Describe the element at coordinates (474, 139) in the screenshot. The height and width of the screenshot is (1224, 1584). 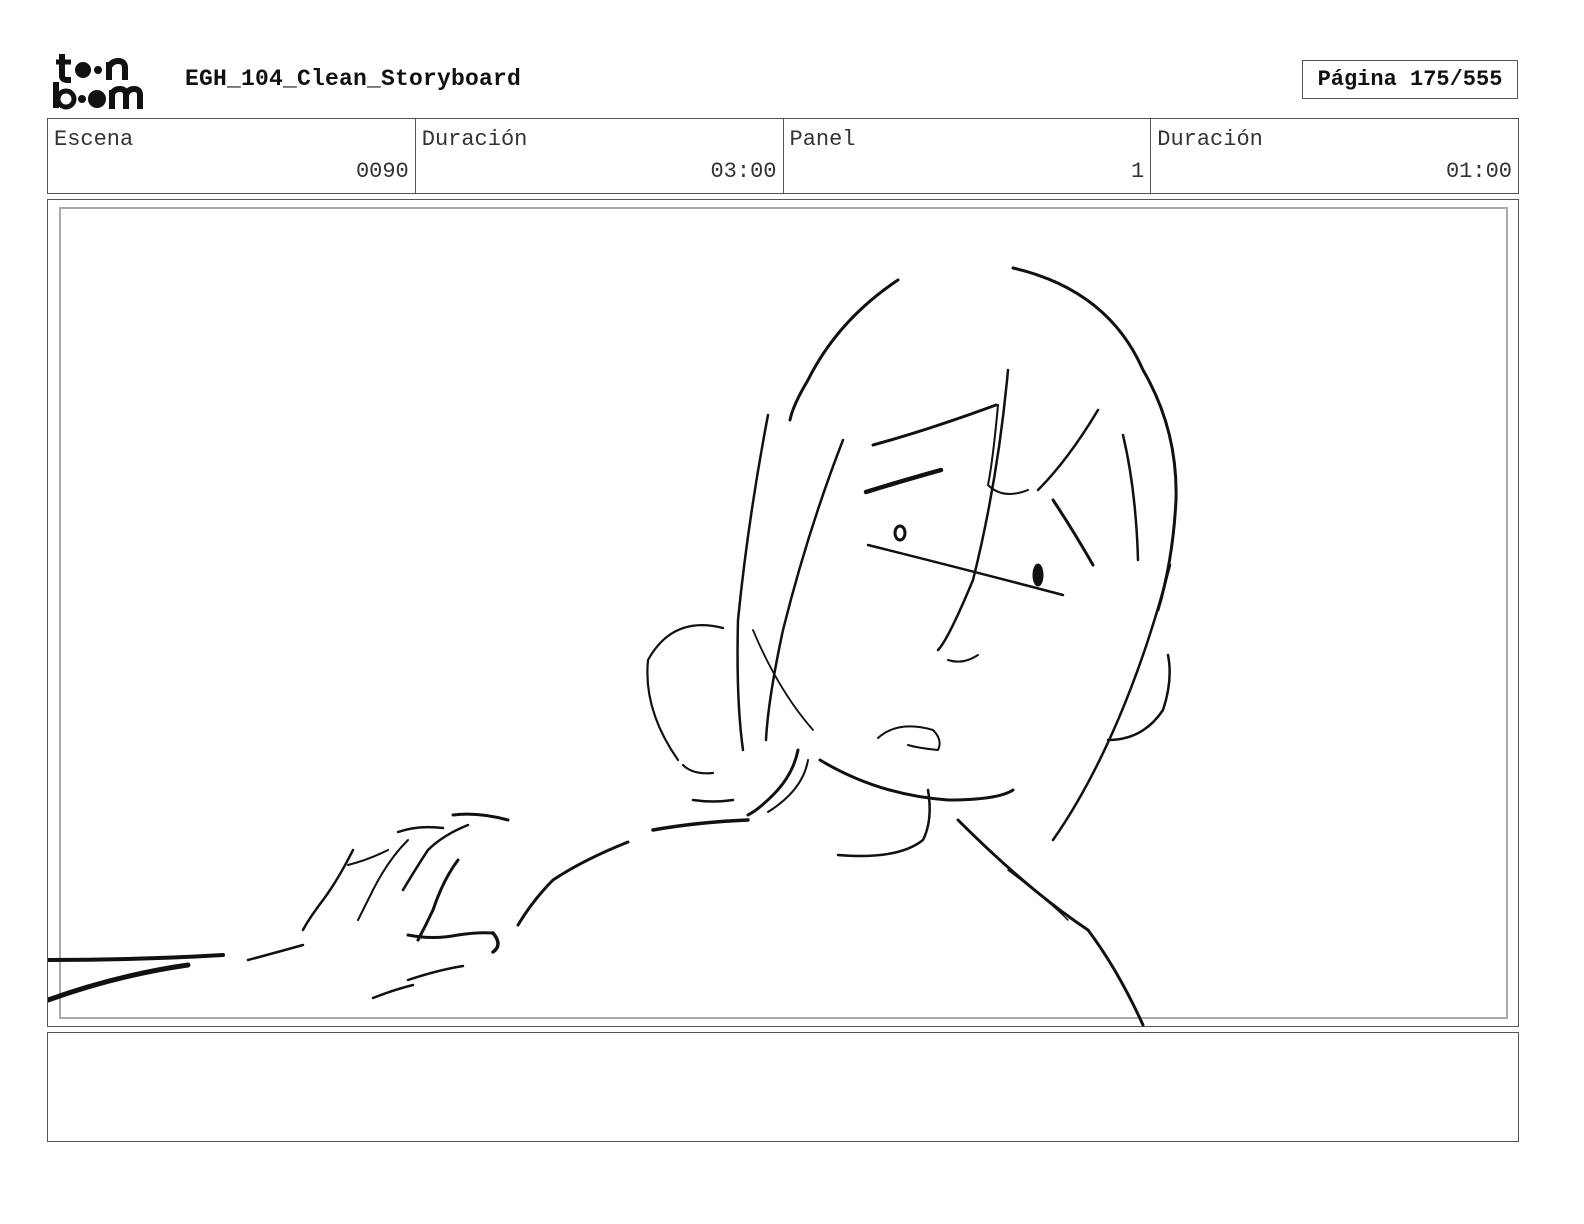
I see `scene-duration-label: Duración` at that location.